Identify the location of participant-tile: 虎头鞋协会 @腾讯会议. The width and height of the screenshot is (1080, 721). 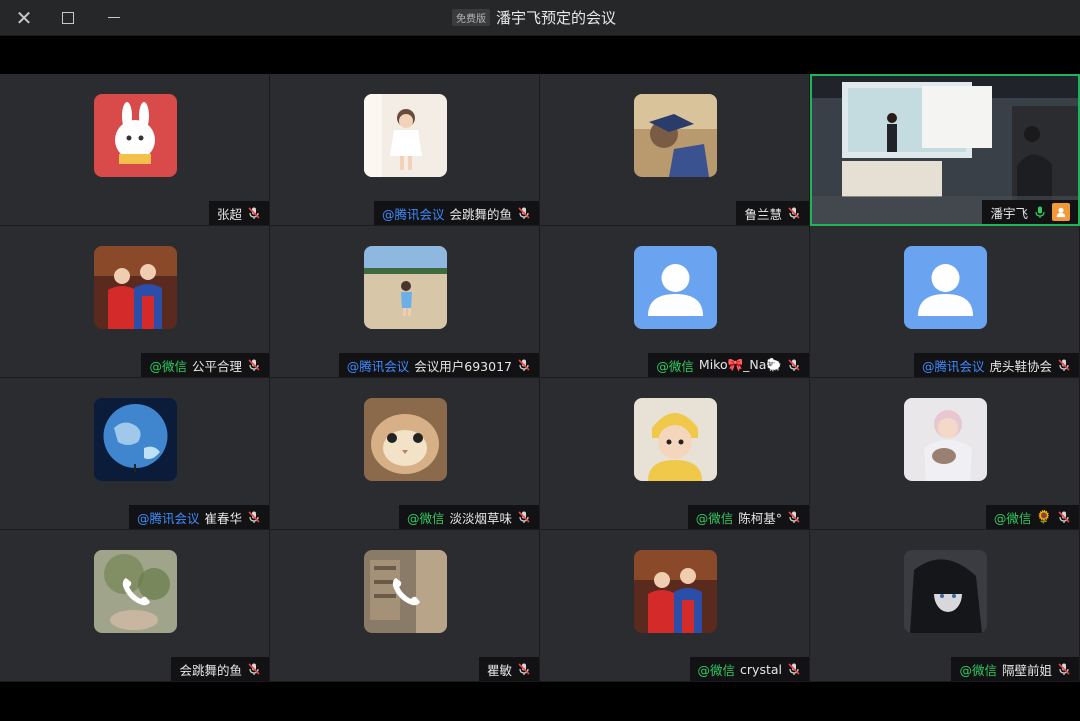
(945, 302).